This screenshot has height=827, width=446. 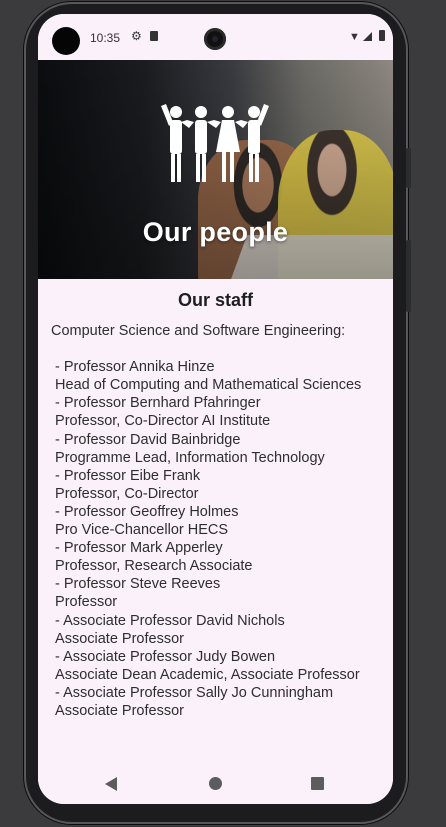 I want to click on page-title: Our staff, so click(x=215, y=300).